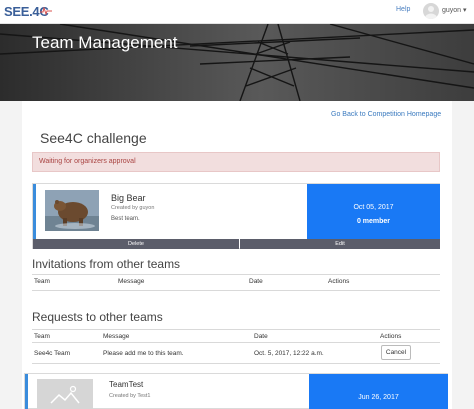 Image resolution: width=474 pixels, height=409 pixels. Describe the element at coordinates (133, 208) in the screenshot. I see `team-creator: Created by guyon` at that location.